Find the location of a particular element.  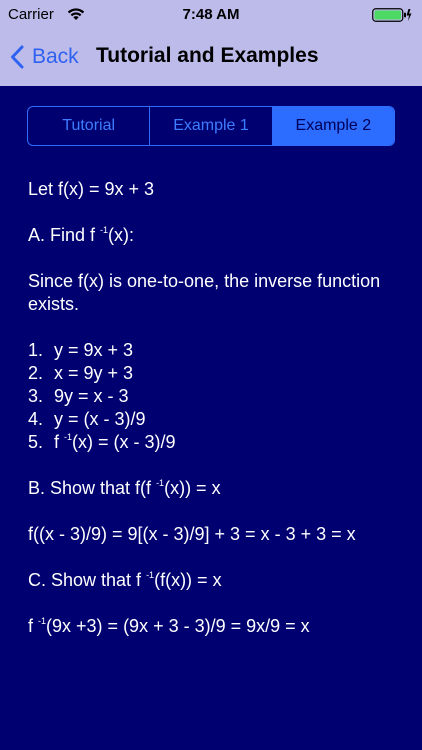

part-a-superscript: -1 is located at coordinates (104, 230).